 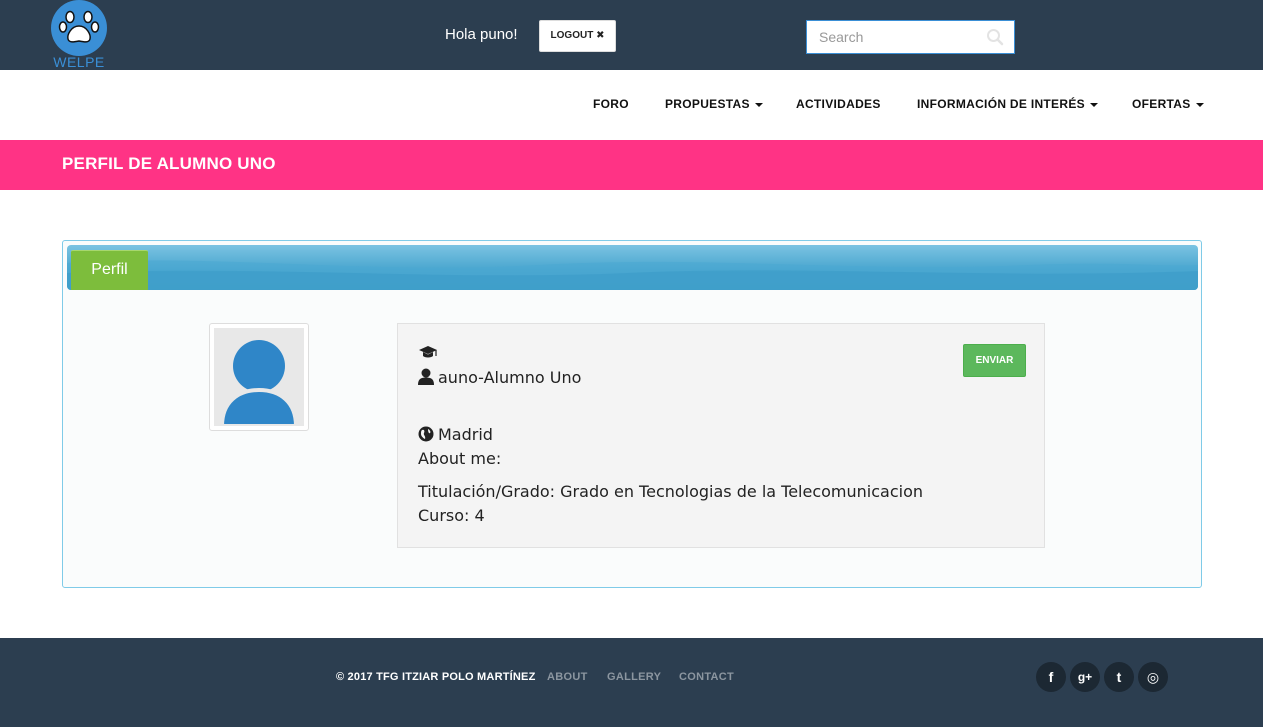 I want to click on about-text: About me:, so click(x=460, y=458).